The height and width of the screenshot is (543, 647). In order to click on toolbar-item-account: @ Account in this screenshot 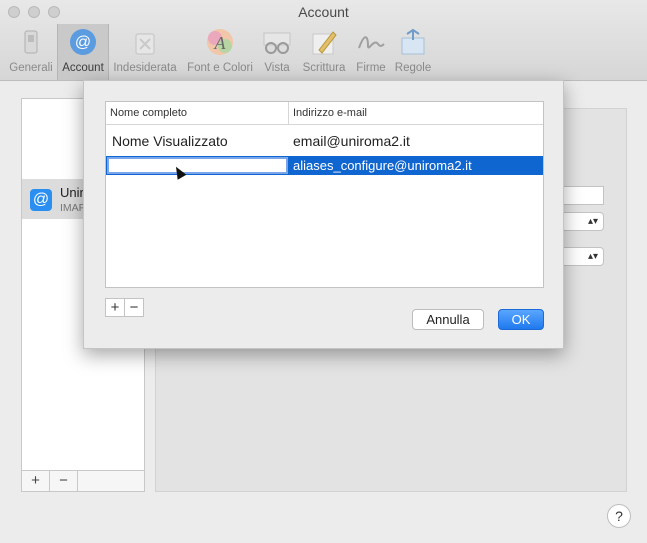, I will do `click(83, 52)`.